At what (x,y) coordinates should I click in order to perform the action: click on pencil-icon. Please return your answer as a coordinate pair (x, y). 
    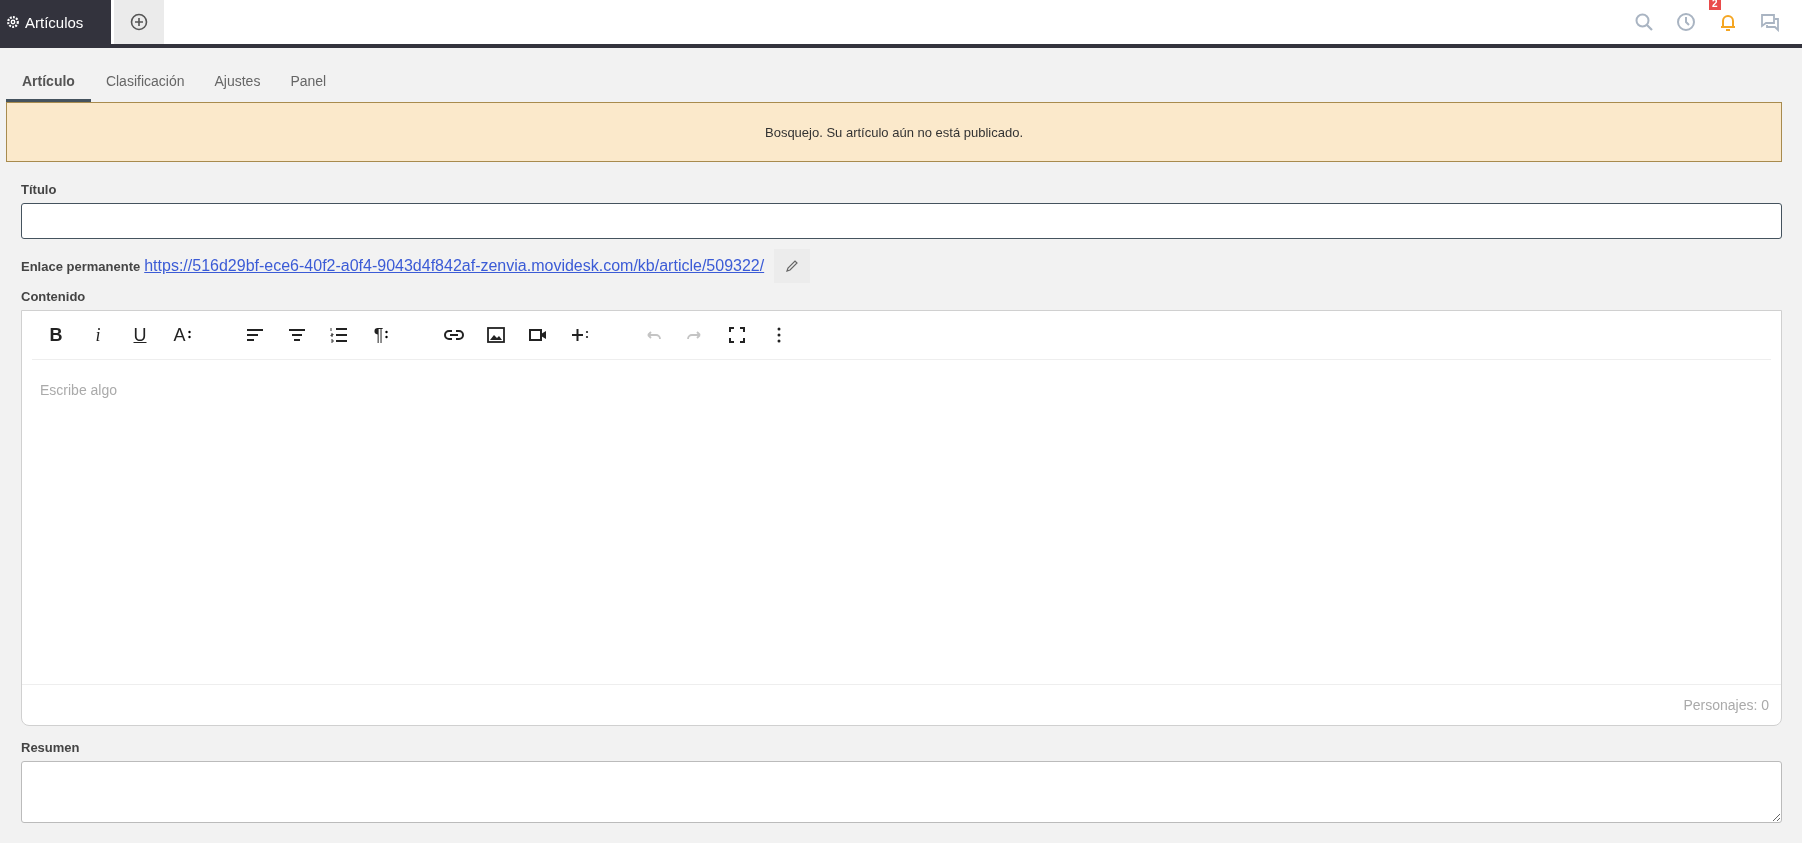
    Looking at the image, I should click on (792, 266).